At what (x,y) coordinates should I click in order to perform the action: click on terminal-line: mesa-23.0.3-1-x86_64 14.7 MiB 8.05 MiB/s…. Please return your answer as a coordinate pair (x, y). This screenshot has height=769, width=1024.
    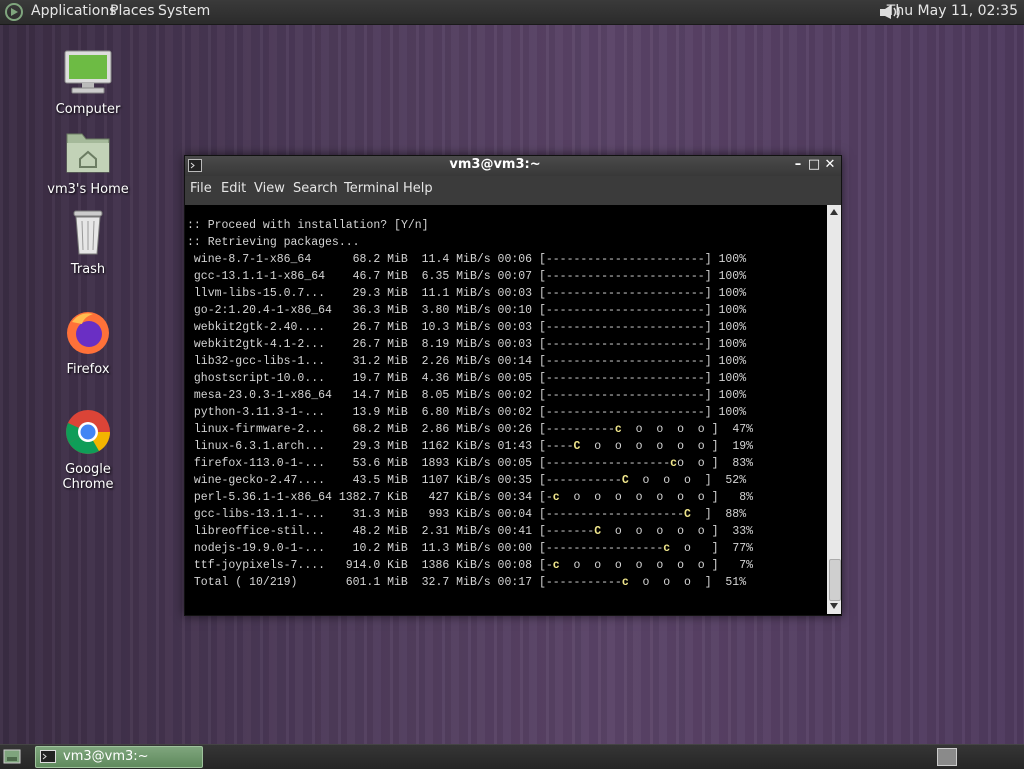
    Looking at the image, I should click on (467, 395).